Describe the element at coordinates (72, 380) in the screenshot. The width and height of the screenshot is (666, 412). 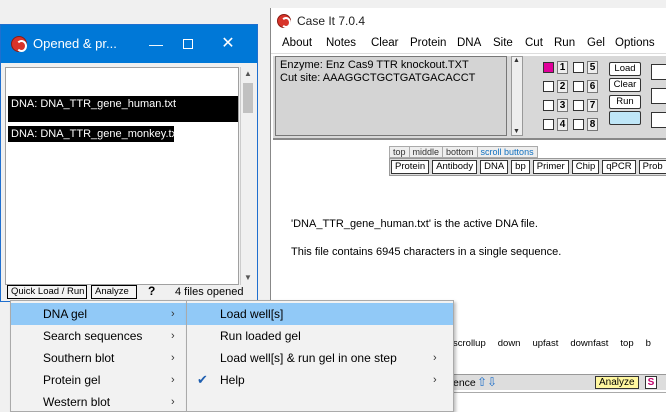
I see `menu-item-label: Protein gel` at that location.